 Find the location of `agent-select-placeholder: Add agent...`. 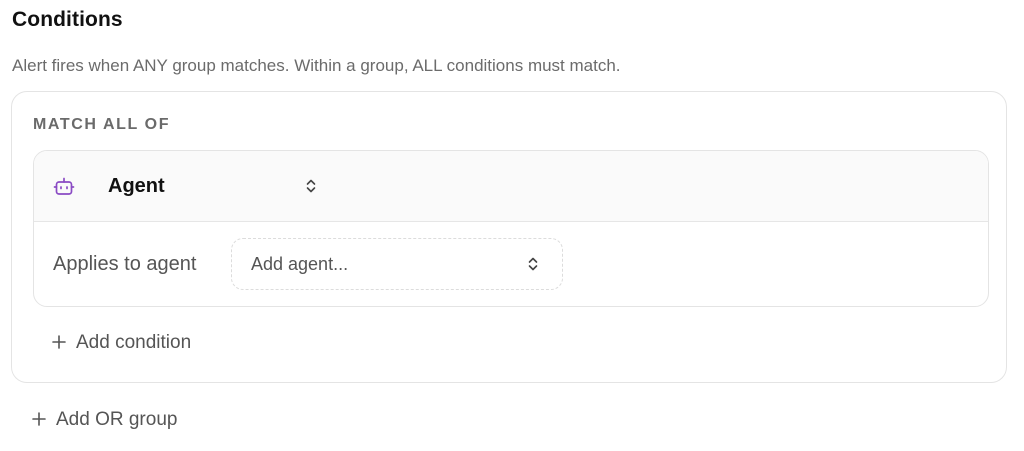

agent-select-placeholder: Add agent... is located at coordinates (300, 264).